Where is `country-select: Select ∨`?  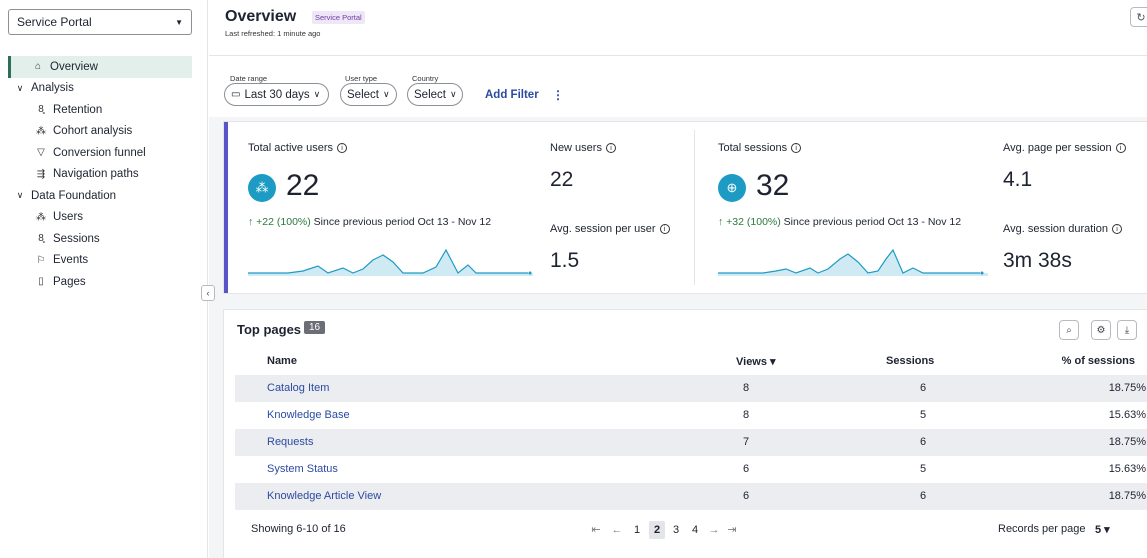 country-select: Select ∨ is located at coordinates (435, 94).